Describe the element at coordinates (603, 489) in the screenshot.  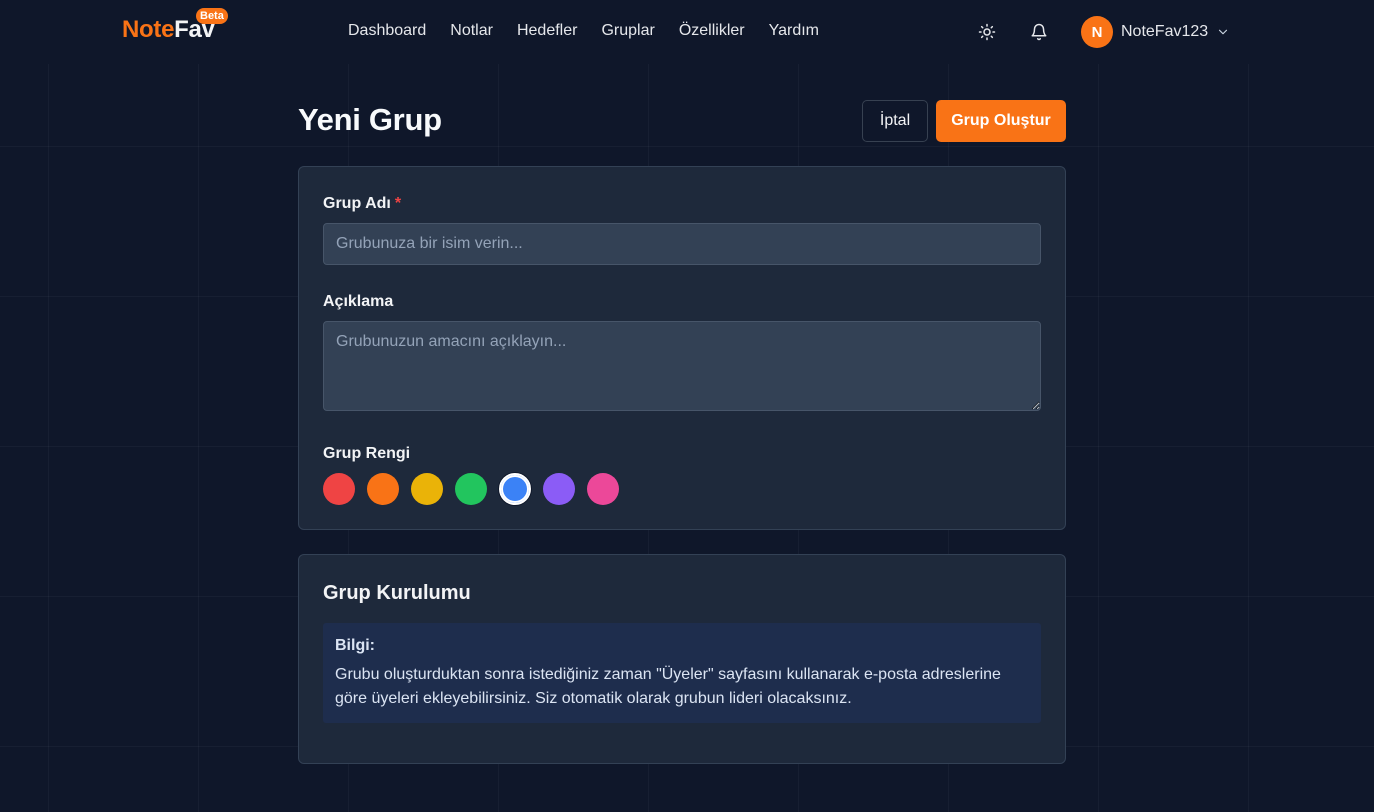
I see `color-swatch-pink` at that location.